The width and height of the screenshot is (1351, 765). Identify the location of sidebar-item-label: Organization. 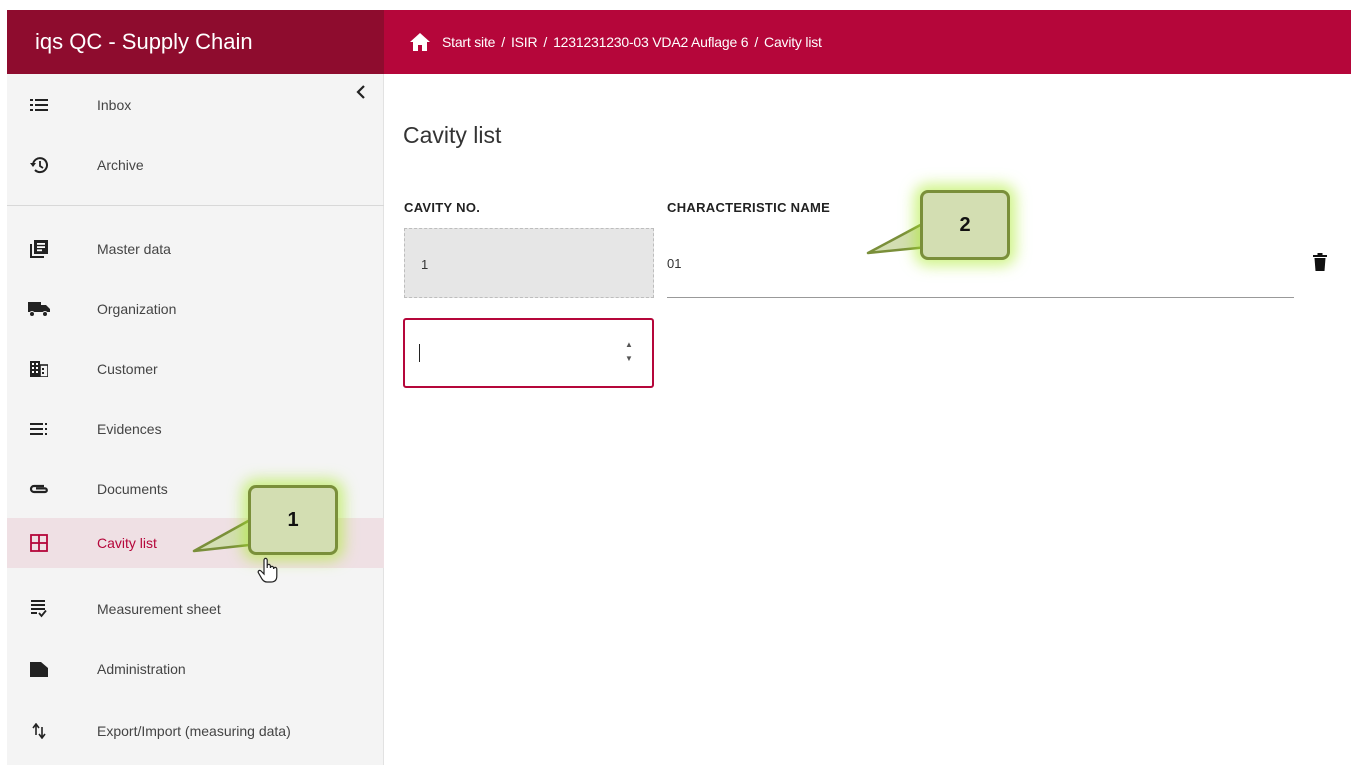
(137, 309).